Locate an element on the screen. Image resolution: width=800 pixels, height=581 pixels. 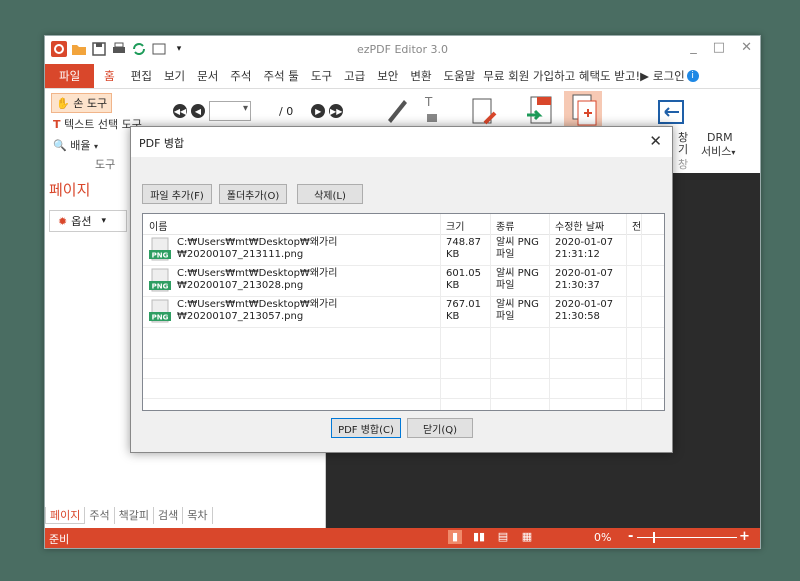
menu-signup-promo: 무료 회원 가입하고 혜택도 받고!▶ is located at coordinates (566, 76).